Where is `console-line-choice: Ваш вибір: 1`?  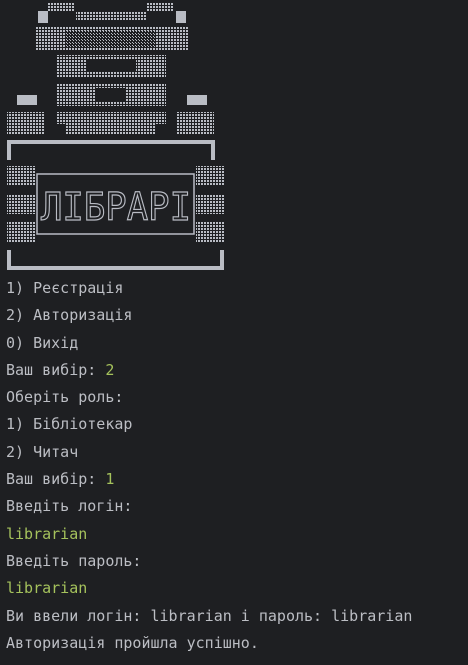
console-line-choice: Ваш вибір: 1 is located at coordinates (60, 479).